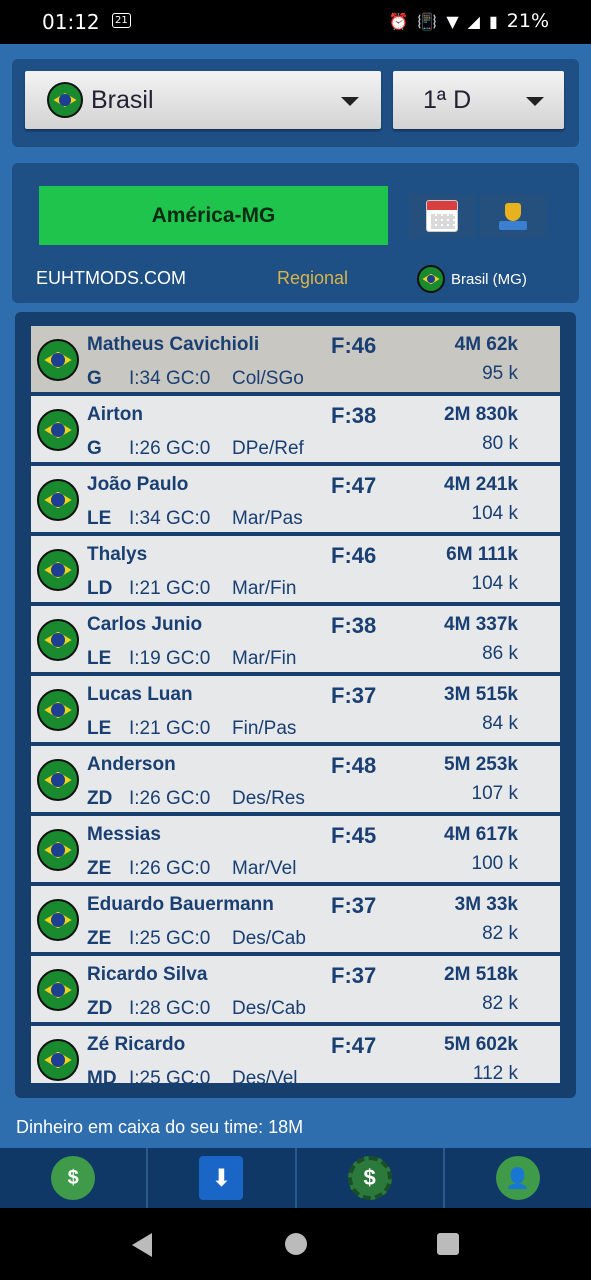  What do you see at coordinates (481, 484) in the screenshot?
I see `player-value: 4M 241k` at bounding box center [481, 484].